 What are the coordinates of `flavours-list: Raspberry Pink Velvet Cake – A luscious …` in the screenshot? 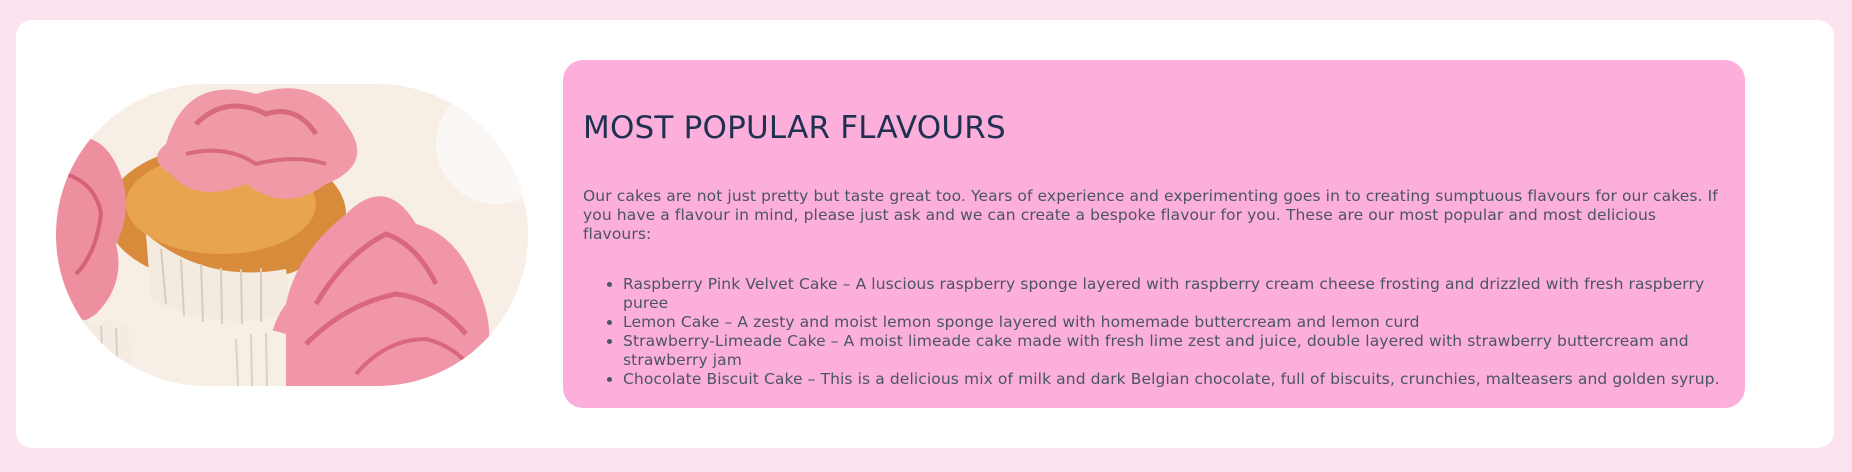 It's located at (1154, 332).